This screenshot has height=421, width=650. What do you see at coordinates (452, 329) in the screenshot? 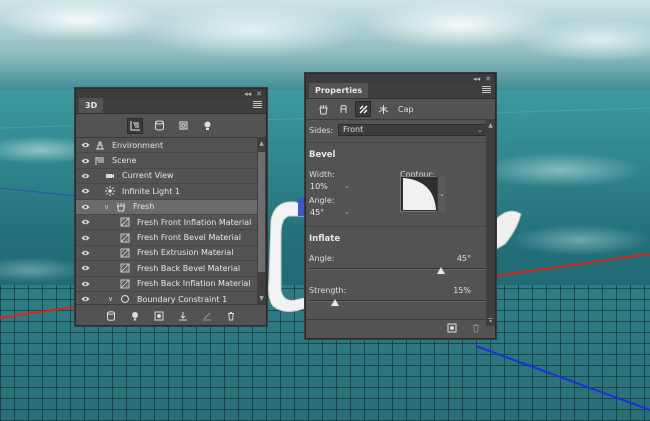
I see `reset-deformation-icon` at bounding box center [452, 329].